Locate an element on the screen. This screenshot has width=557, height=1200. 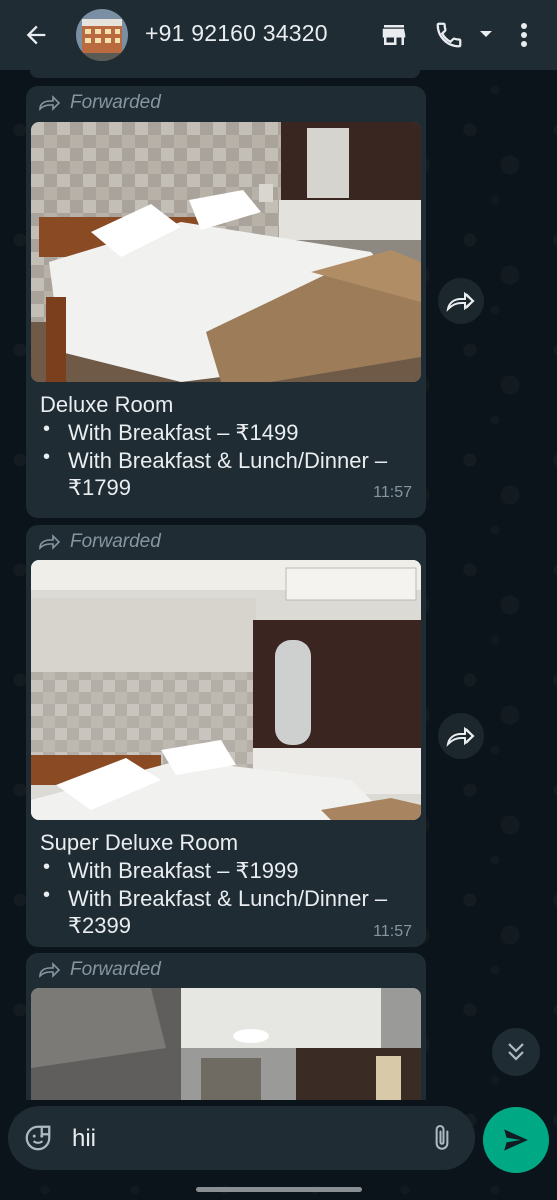
list-item-text: With Breakfast – ₹1999 is located at coordinates (183, 870).